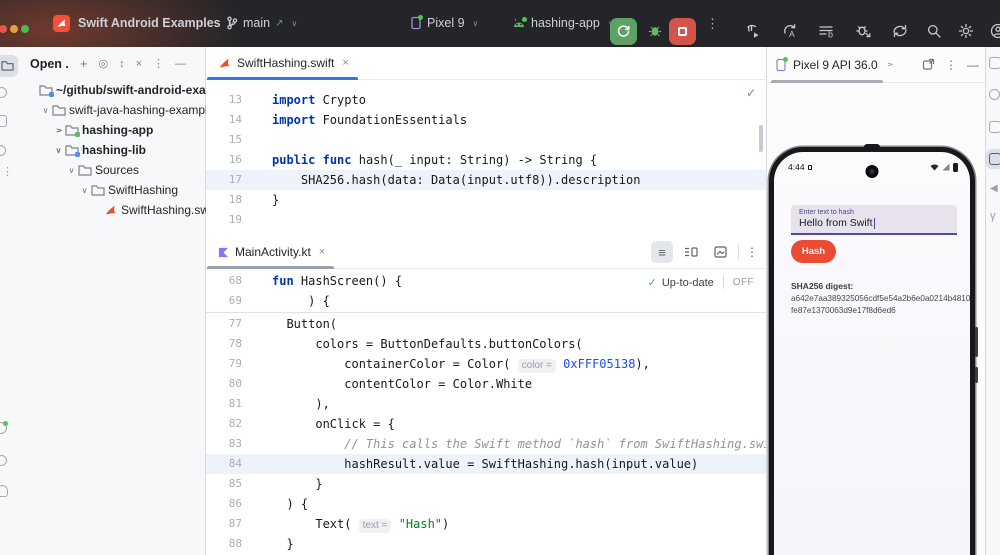  What do you see at coordinates (872, 147) in the screenshot?
I see `phone-top-bump` at bounding box center [872, 147].